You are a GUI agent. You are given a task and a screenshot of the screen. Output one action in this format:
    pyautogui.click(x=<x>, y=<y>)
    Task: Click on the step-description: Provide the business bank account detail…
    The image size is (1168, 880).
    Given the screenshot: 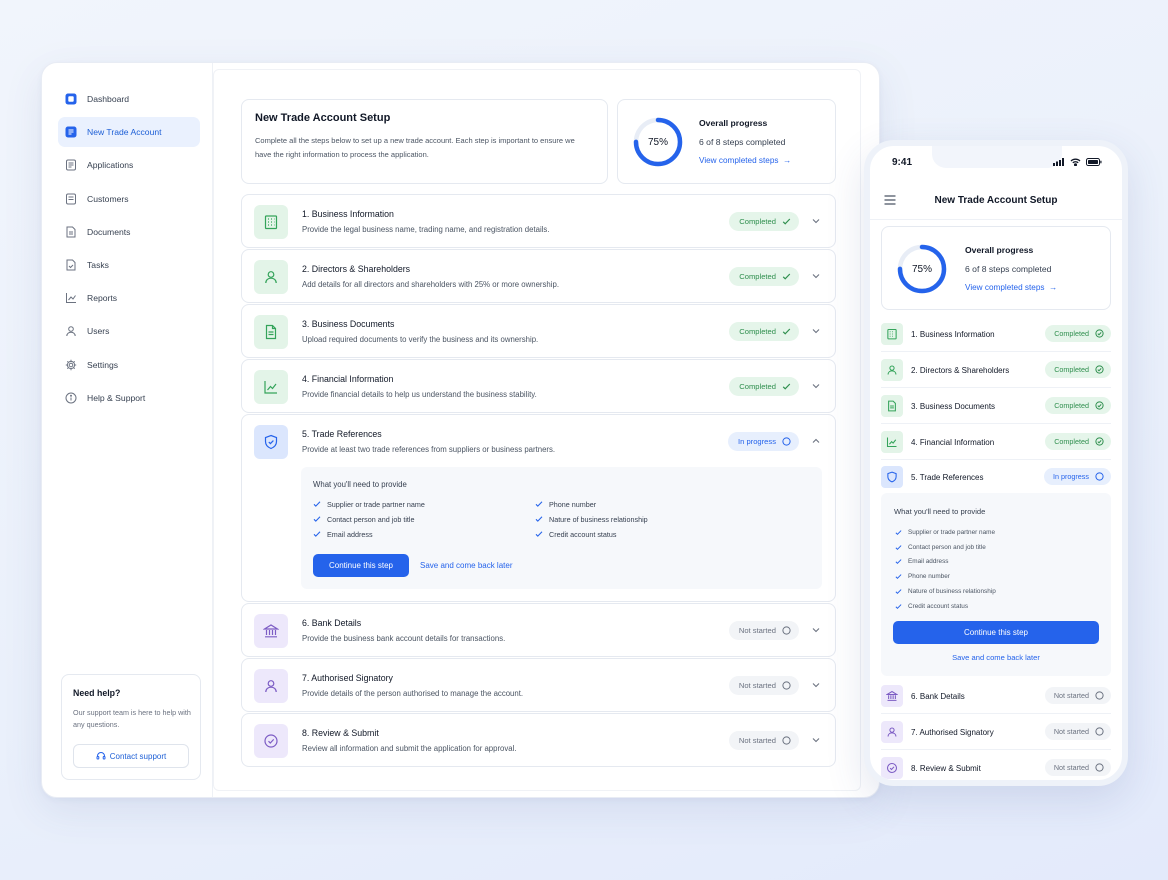 What is the action you would take?
    pyautogui.click(x=404, y=638)
    